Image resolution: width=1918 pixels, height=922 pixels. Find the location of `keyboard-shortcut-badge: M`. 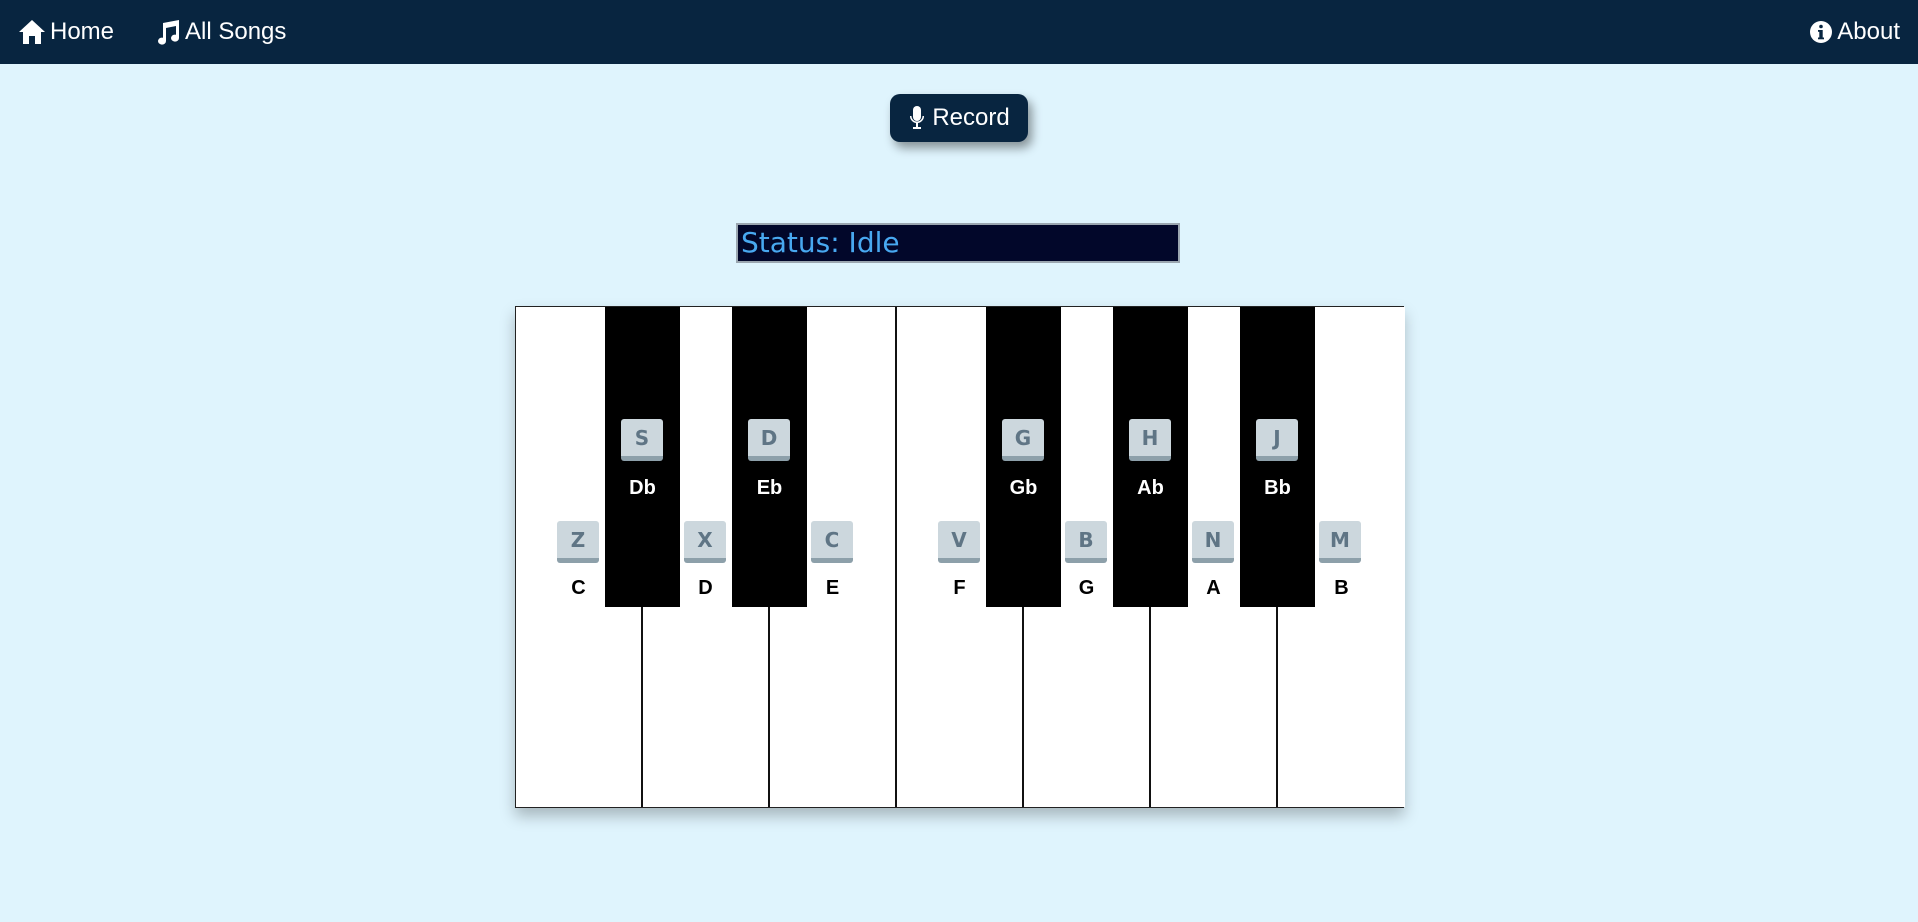

keyboard-shortcut-badge: M is located at coordinates (1340, 542).